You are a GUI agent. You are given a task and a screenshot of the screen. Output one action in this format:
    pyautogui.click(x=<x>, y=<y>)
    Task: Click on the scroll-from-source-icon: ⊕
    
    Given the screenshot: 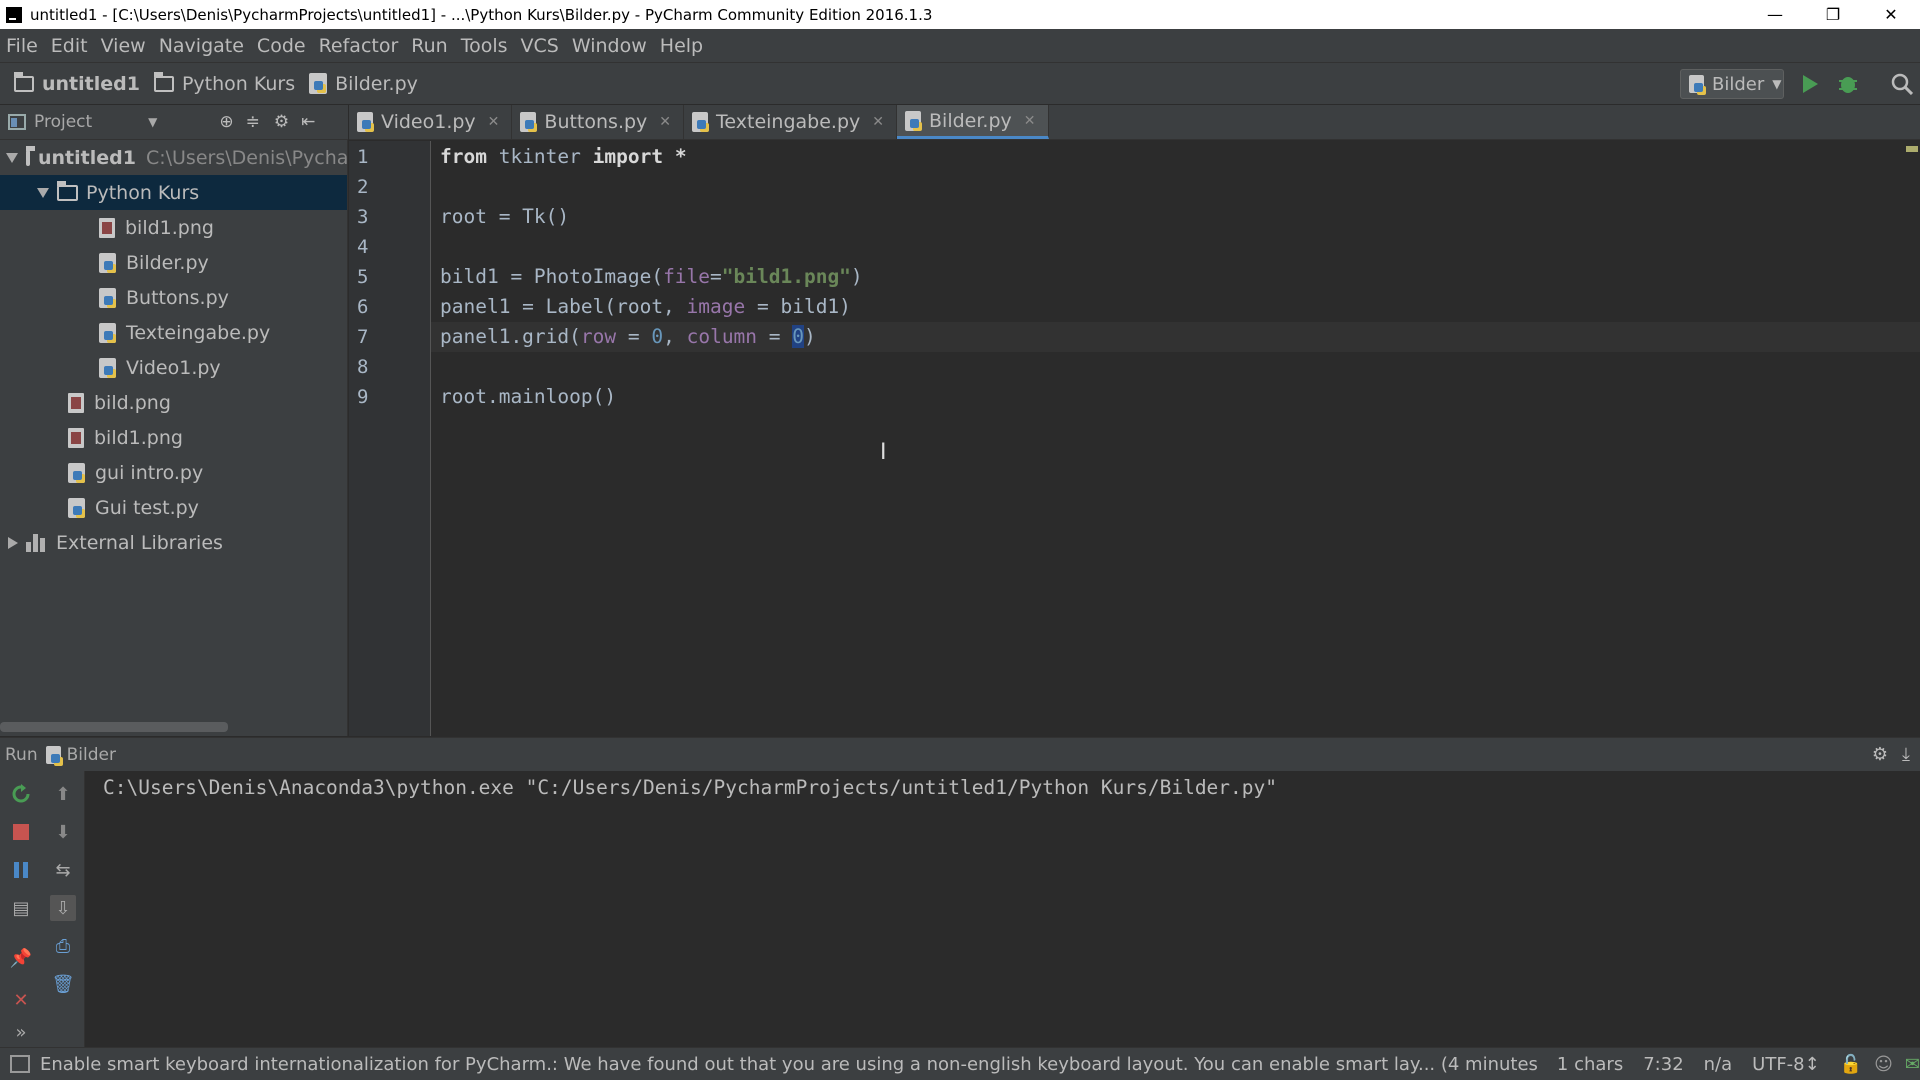 What is the action you would take?
    pyautogui.click(x=226, y=122)
    